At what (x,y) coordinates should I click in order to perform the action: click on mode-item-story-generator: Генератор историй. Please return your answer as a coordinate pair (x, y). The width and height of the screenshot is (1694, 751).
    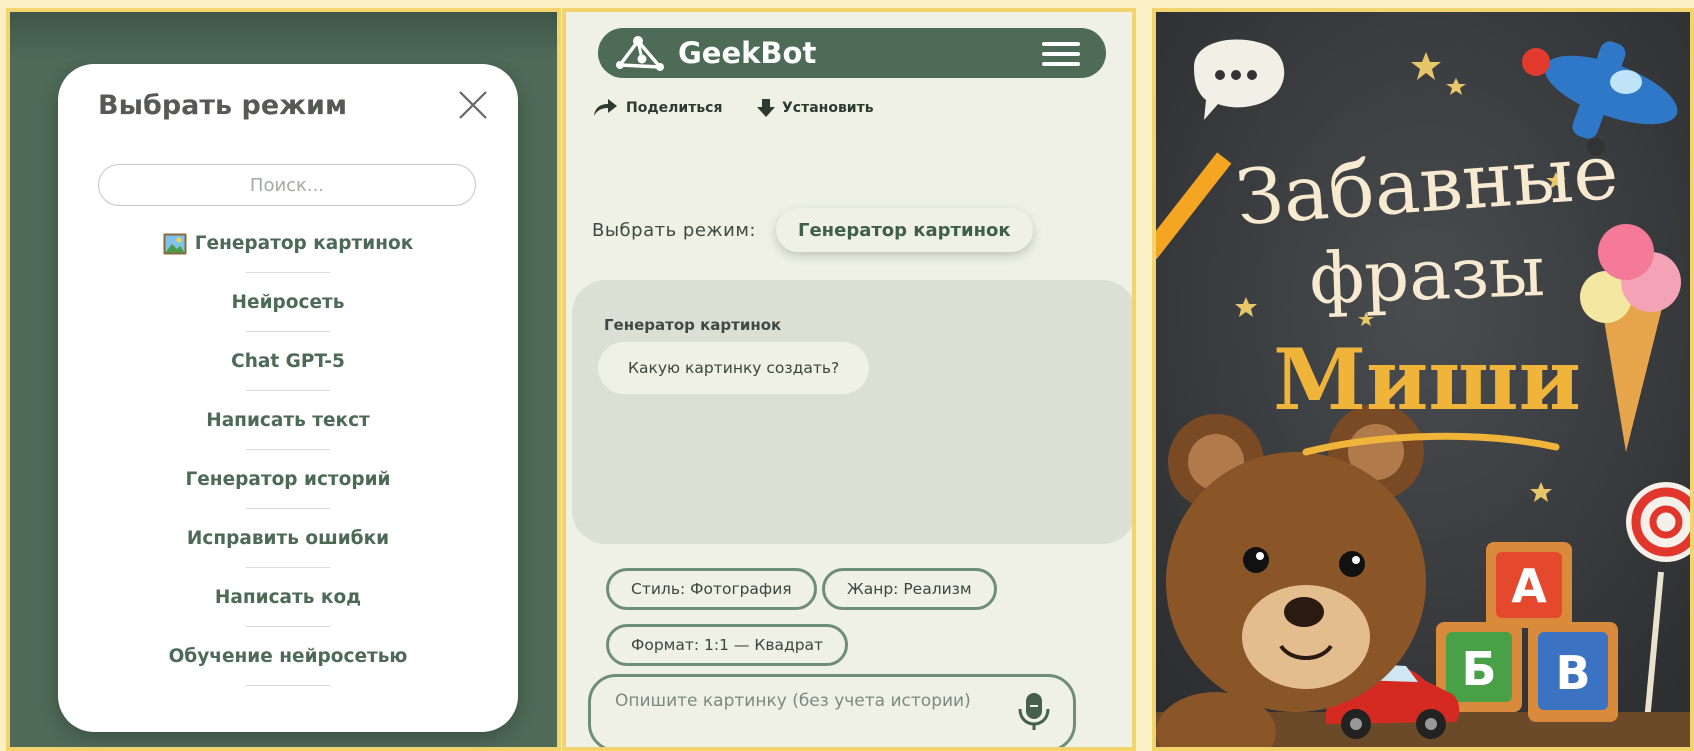
    Looking at the image, I should click on (288, 479).